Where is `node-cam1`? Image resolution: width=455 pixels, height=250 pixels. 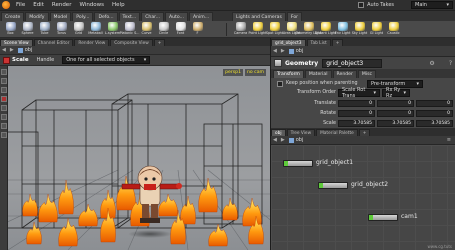
node-cam1 is located at coordinates (383, 217).